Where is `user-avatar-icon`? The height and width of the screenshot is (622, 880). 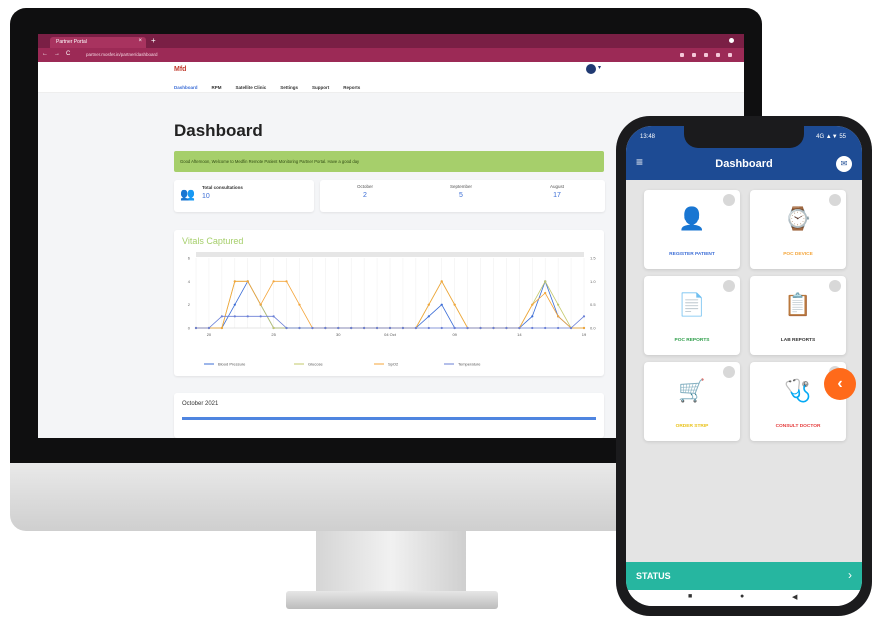
user-avatar-icon is located at coordinates (591, 69).